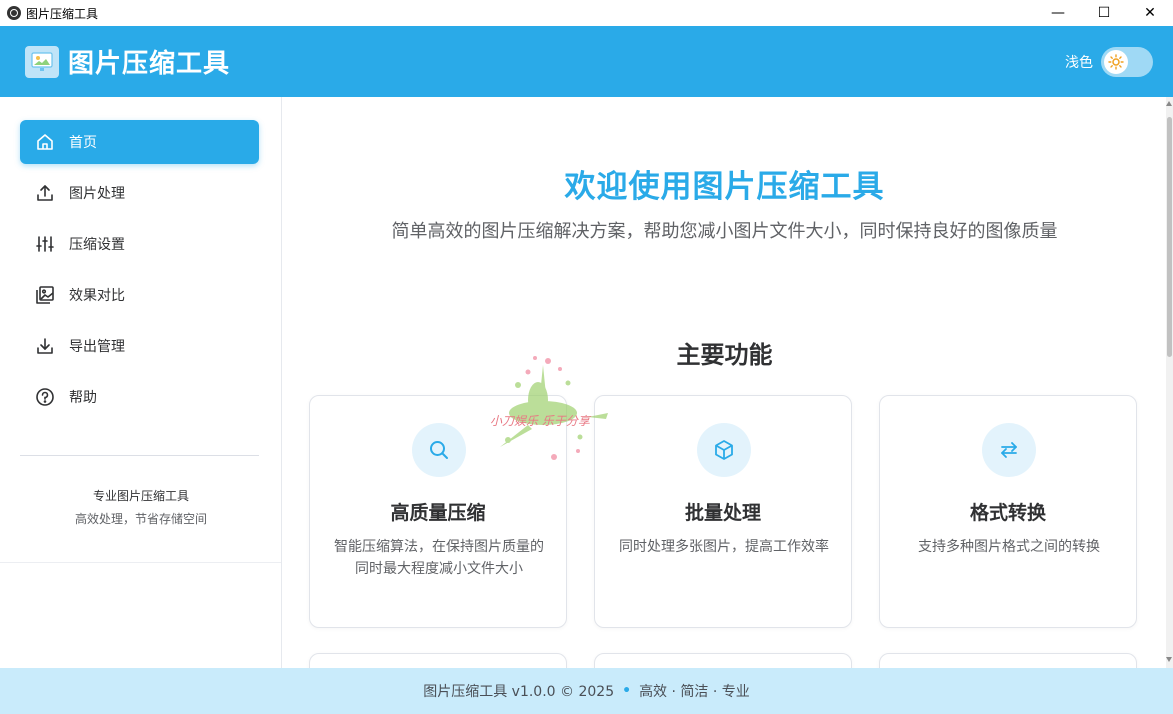 The height and width of the screenshot is (714, 1173). Describe the element at coordinates (97, 347) in the screenshot. I see `sidebar-item-label: 导出管理` at that location.